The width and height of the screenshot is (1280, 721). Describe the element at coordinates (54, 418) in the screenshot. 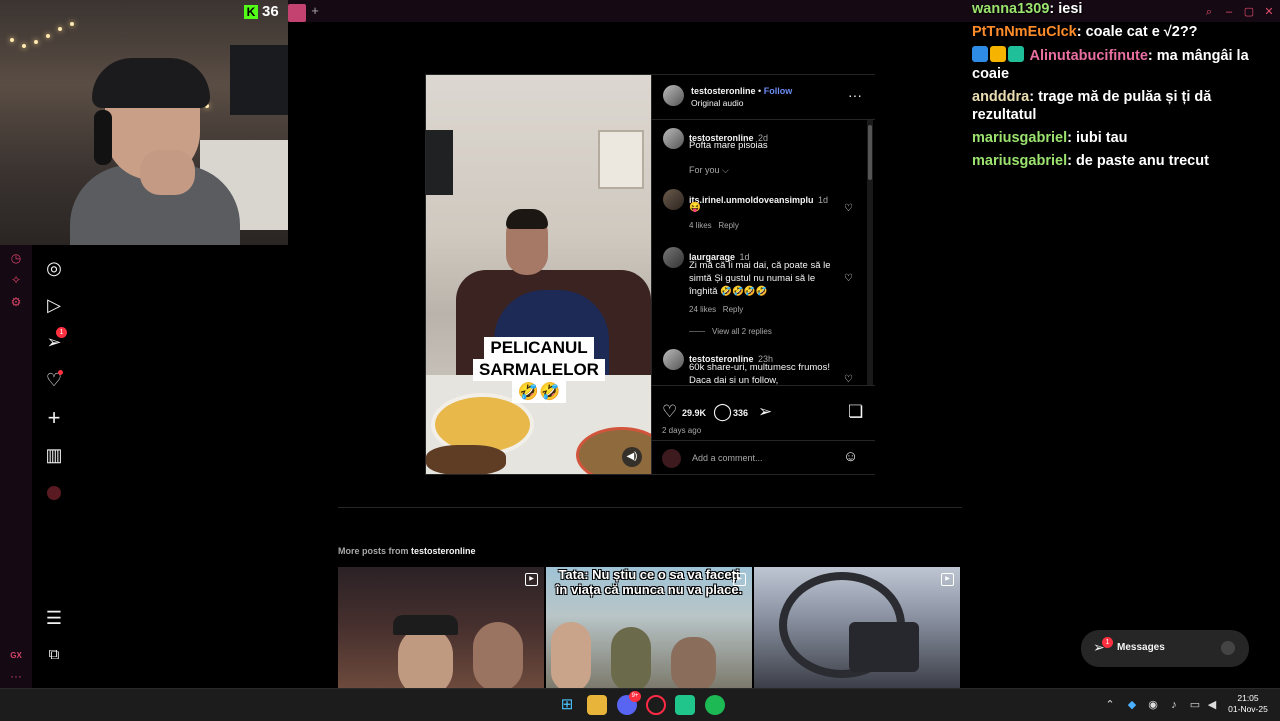

I see `create-icon: +` at that location.